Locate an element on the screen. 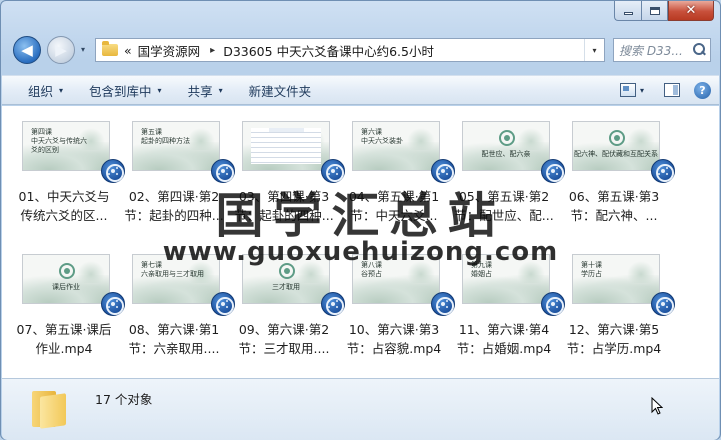  thumbnail-text: 第十课 学历占 is located at coordinates (591, 269).